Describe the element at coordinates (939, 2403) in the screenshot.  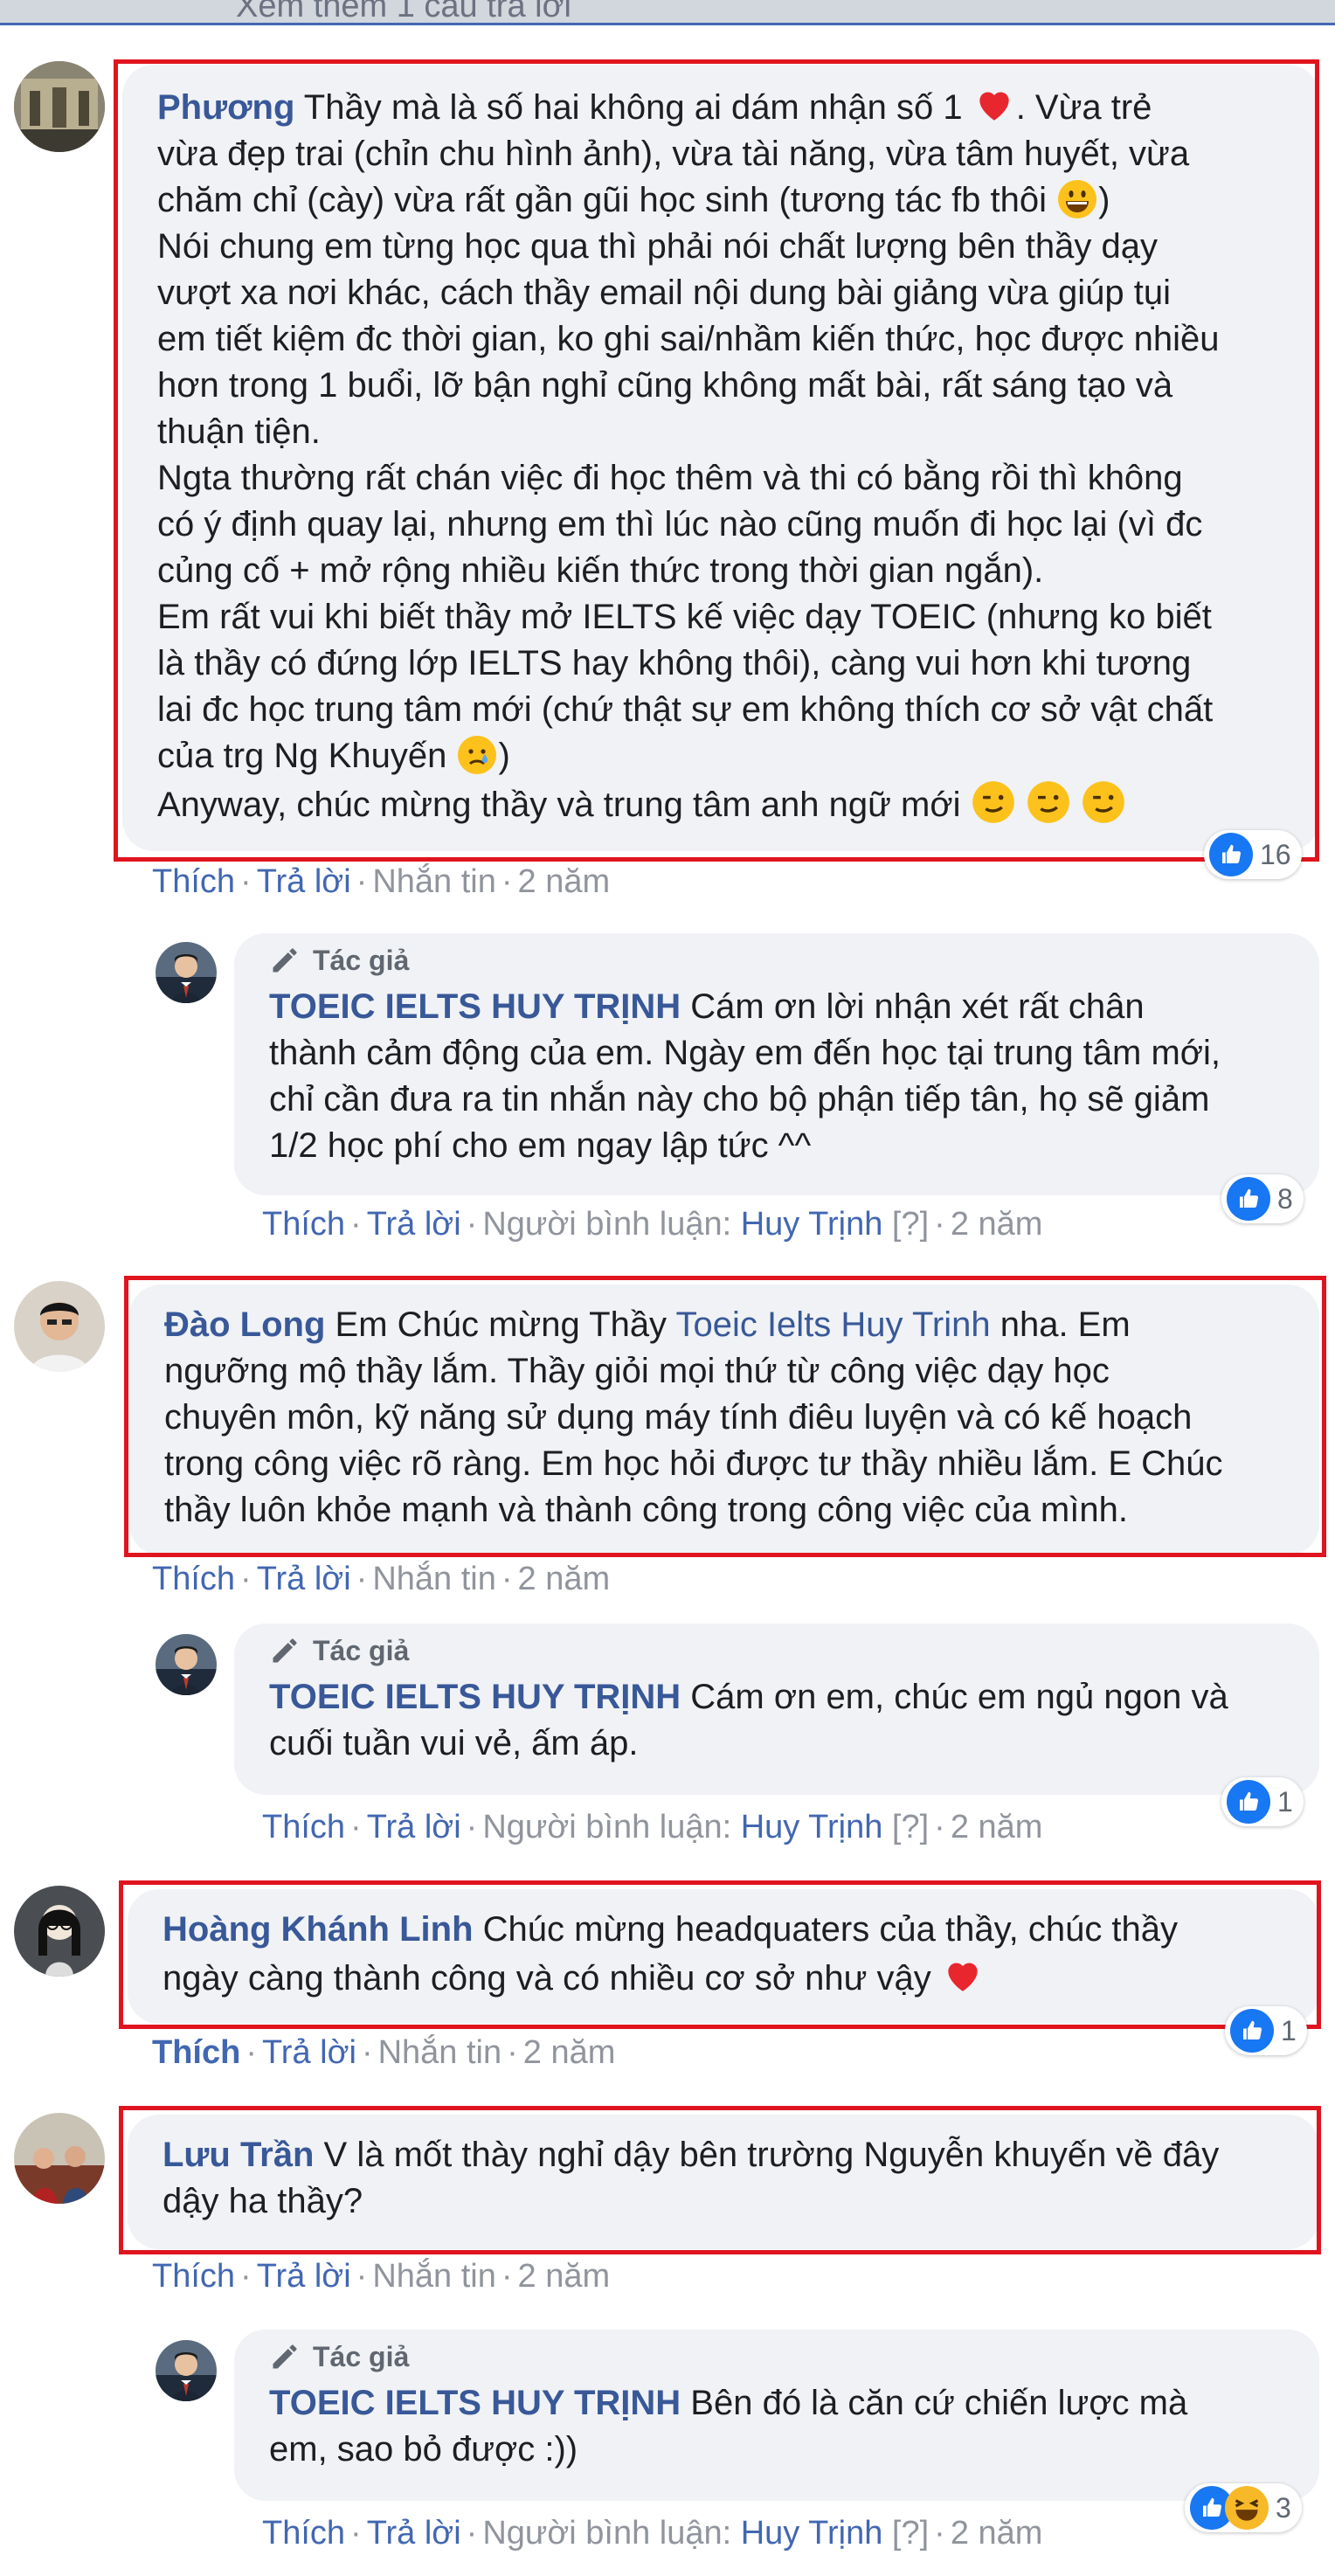
I see `reply-text: Bên đó là căn cứ chiến lược mà` at that location.